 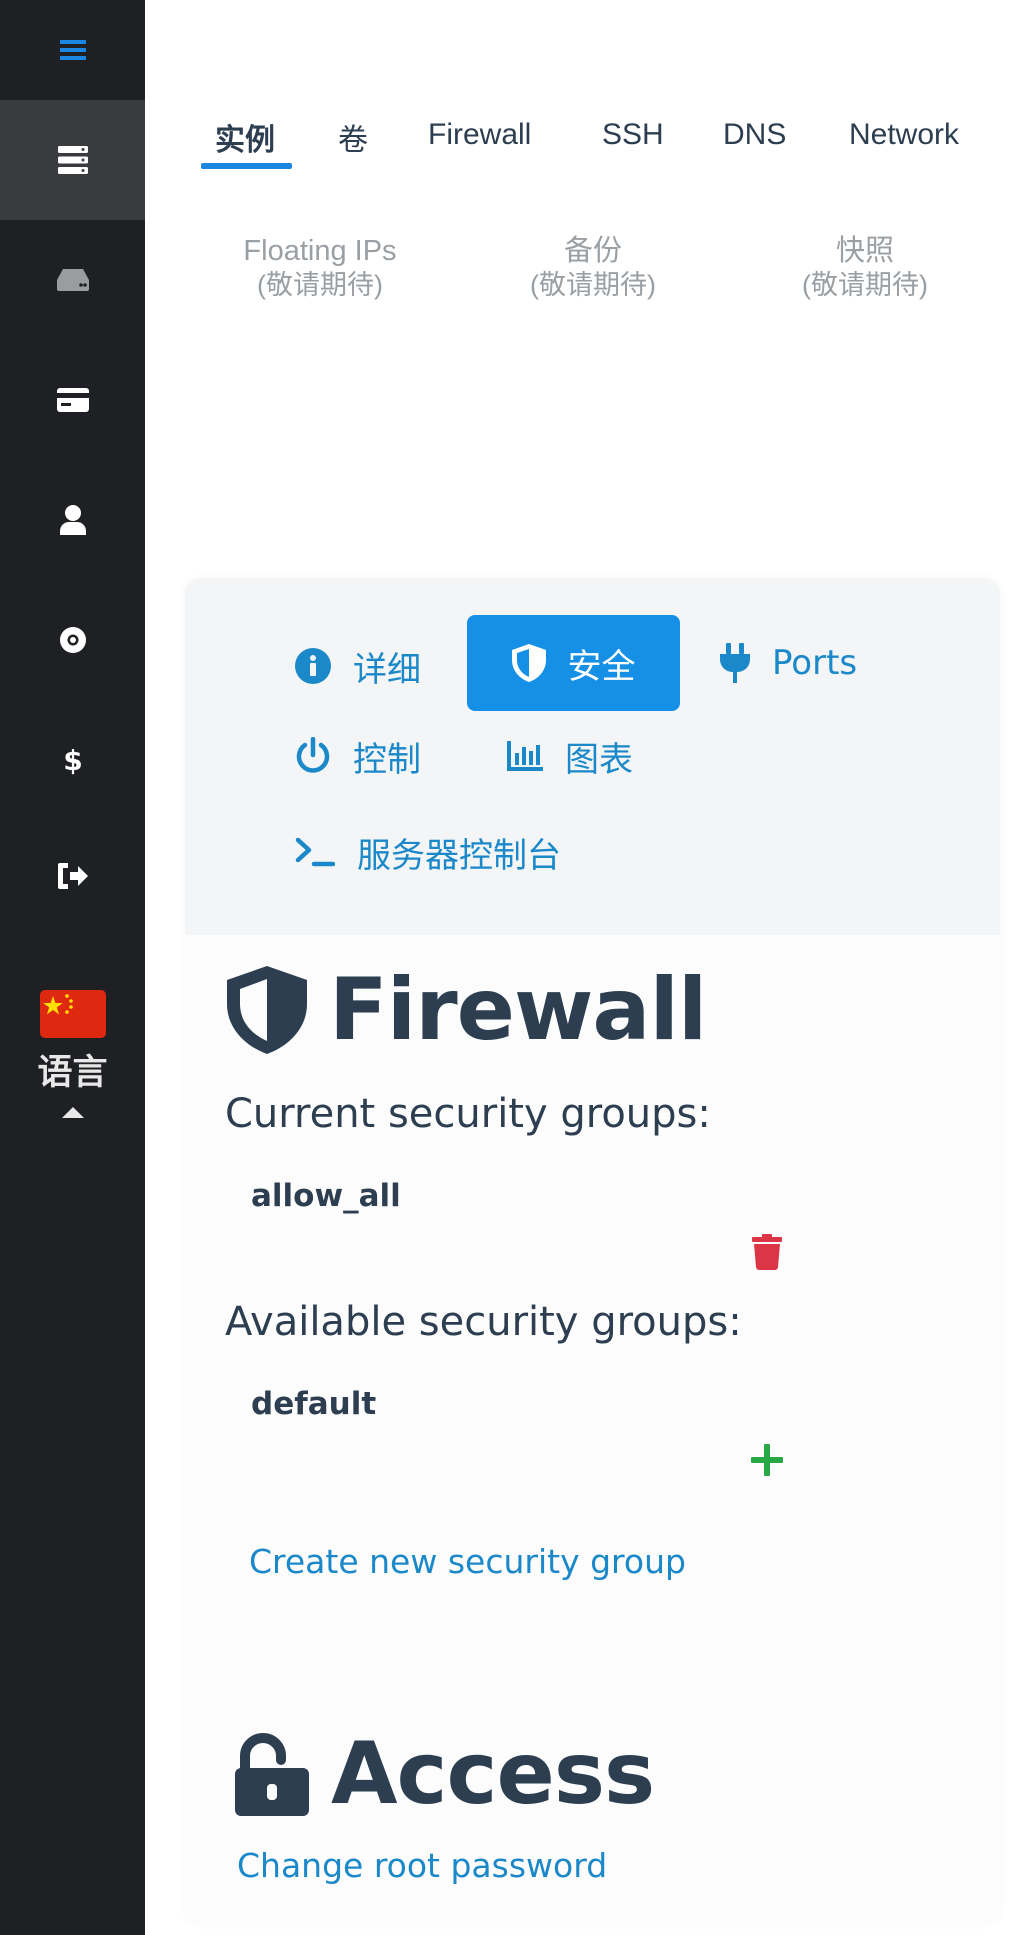 I want to click on credit-card-icon, so click(x=72, y=400).